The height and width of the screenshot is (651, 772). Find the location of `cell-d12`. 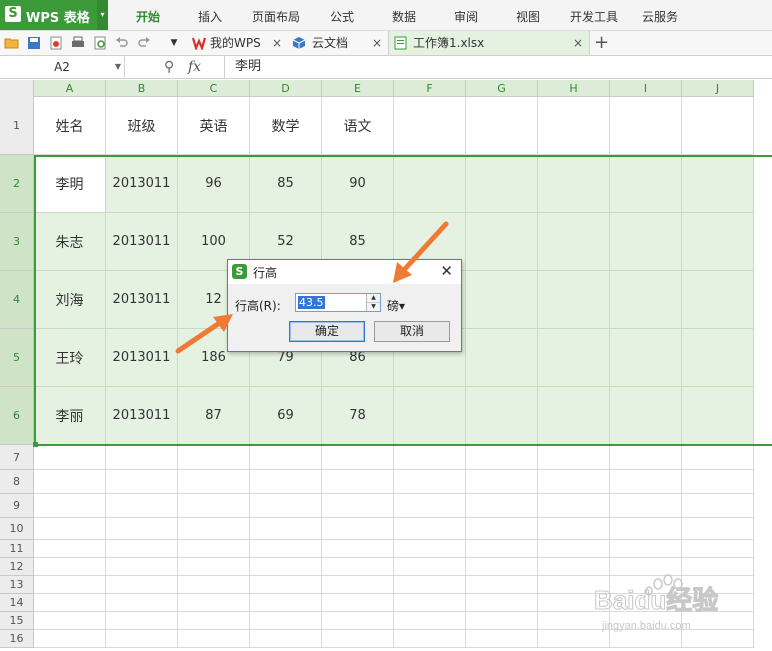

cell-d12 is located at coordinates (286, 567).